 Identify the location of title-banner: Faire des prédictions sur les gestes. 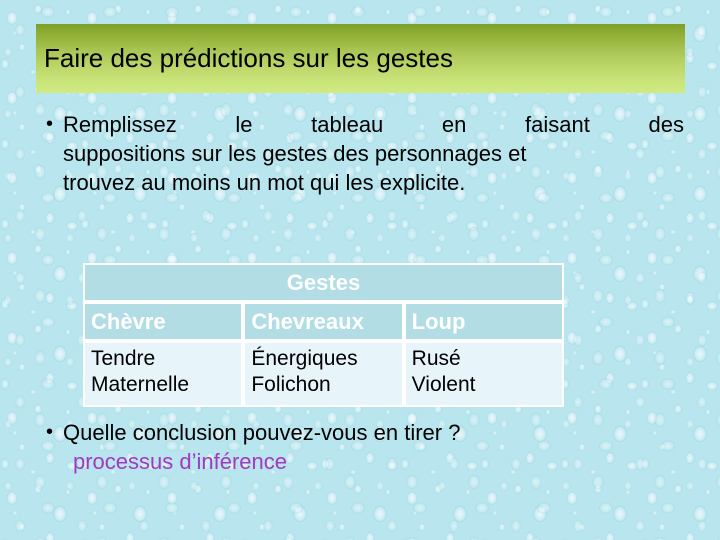
(360, 58).